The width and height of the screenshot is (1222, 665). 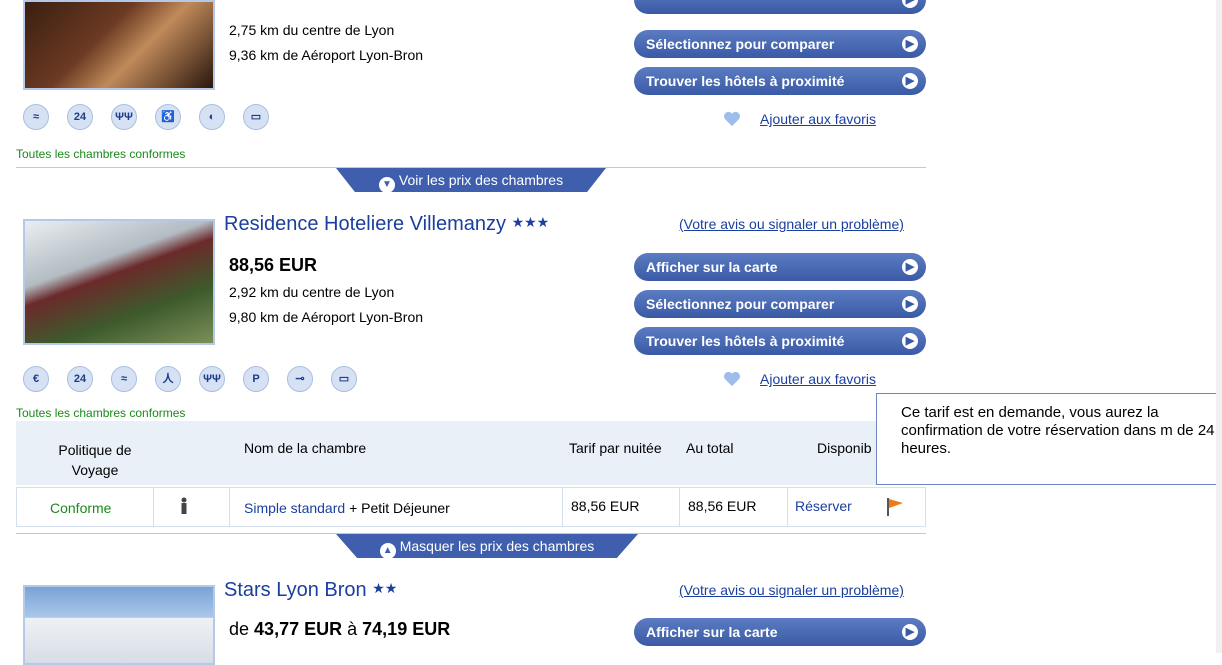 I want to click on room-name: Simple standard + Petit Déjeuner, so click(x=347, y=508).